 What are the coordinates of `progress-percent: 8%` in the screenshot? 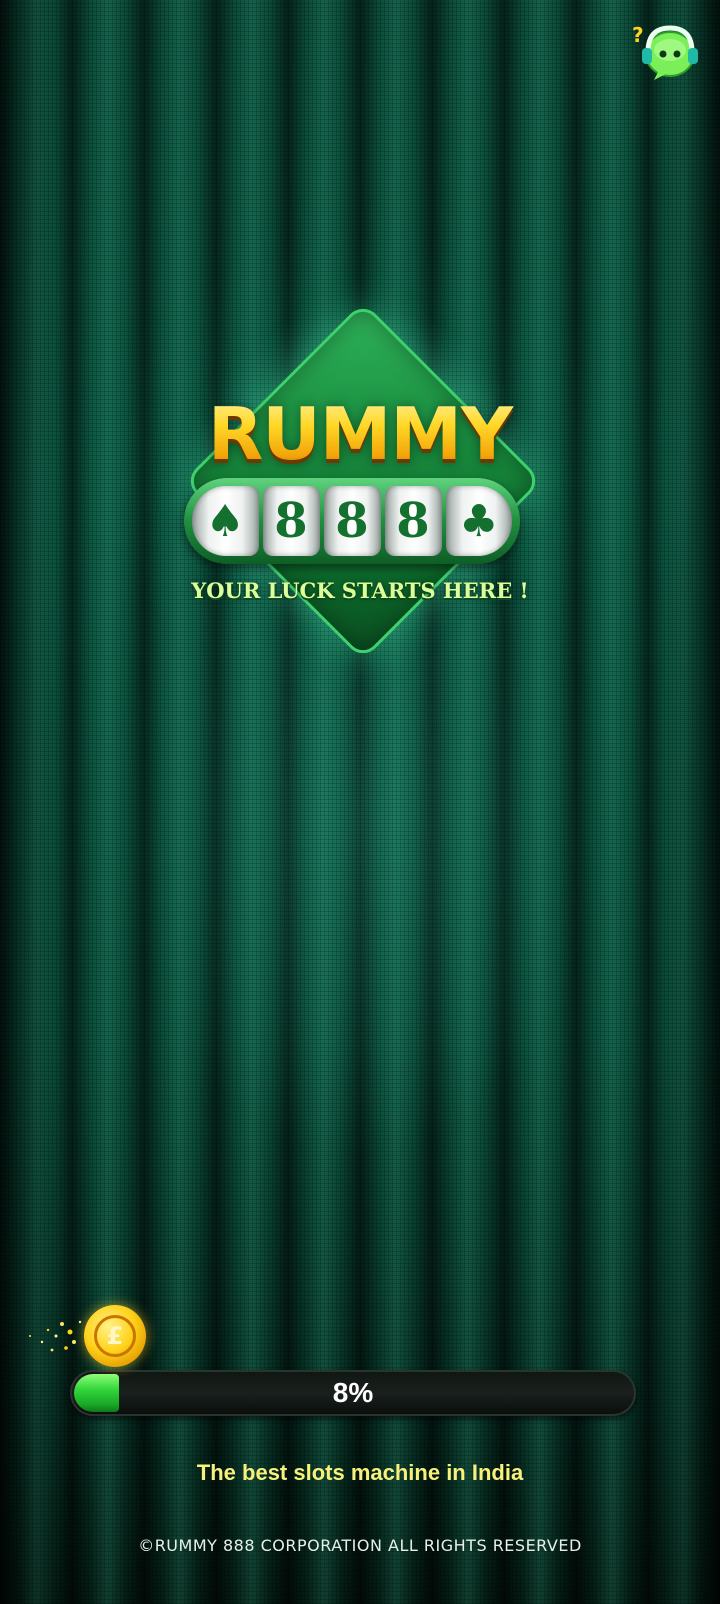 It's located at (353, 1392).